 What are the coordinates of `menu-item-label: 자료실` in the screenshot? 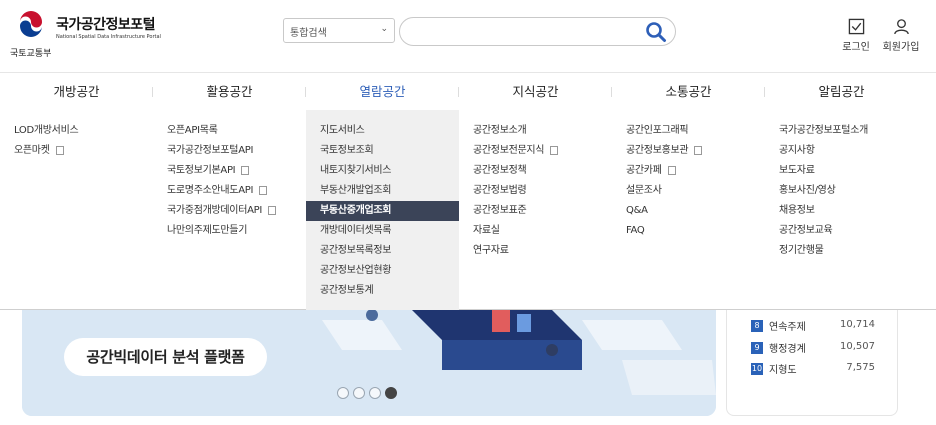 It's located at (486, 230).